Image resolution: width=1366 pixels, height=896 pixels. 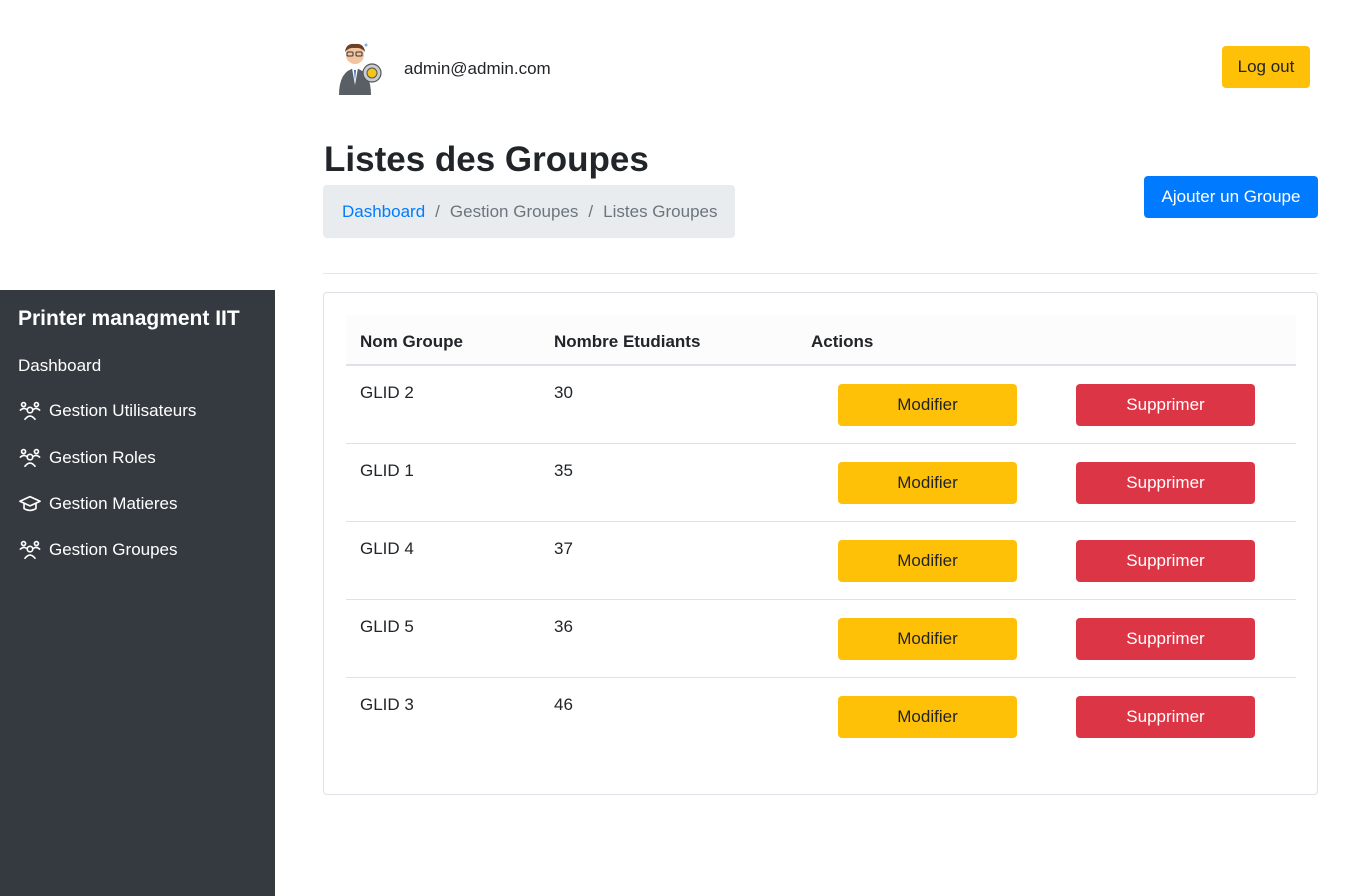 I want to click on sidebar-brand: Printer managment IIT, so click(x=129, y=318).